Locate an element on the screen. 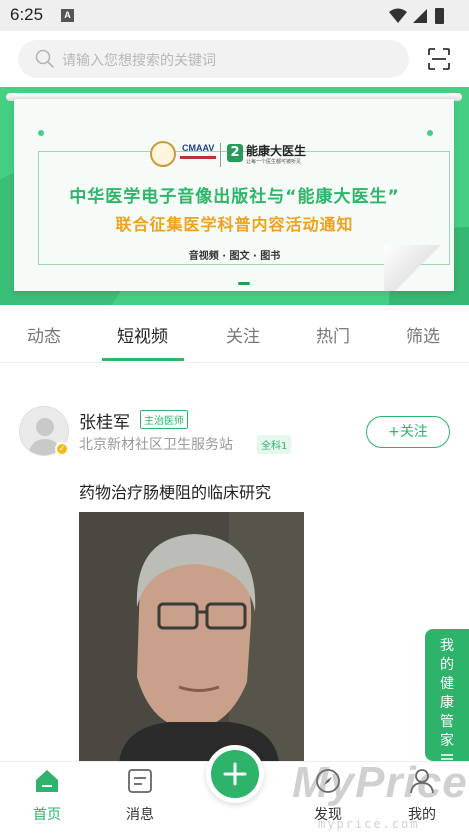 The height and width of the screenshot is (835, 469). brand-logo-icon: 2 is located at coordinates (235, 153).